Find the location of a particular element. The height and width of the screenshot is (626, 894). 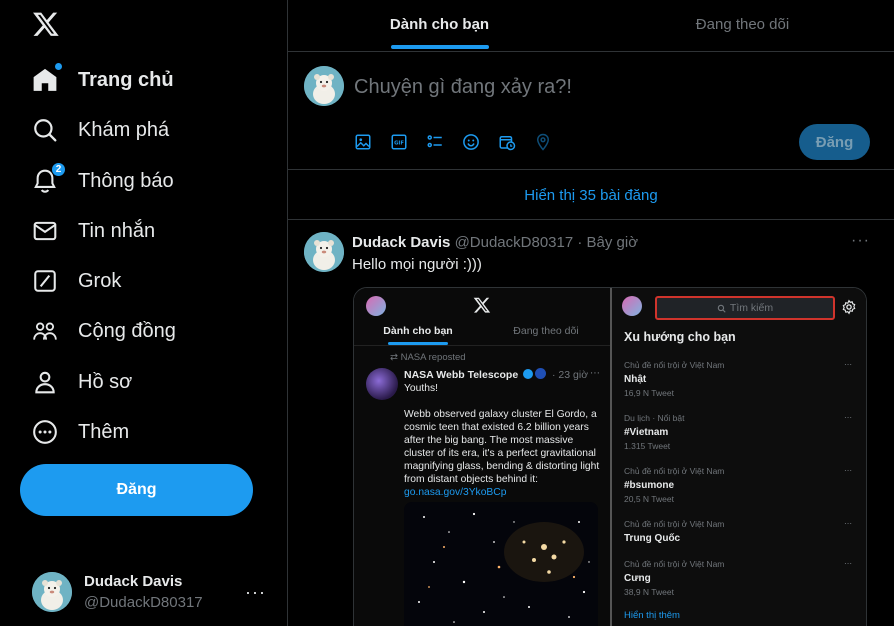

compose-input: Chuyện gì đang xảy ra?! is located at coordinates (463, 87).